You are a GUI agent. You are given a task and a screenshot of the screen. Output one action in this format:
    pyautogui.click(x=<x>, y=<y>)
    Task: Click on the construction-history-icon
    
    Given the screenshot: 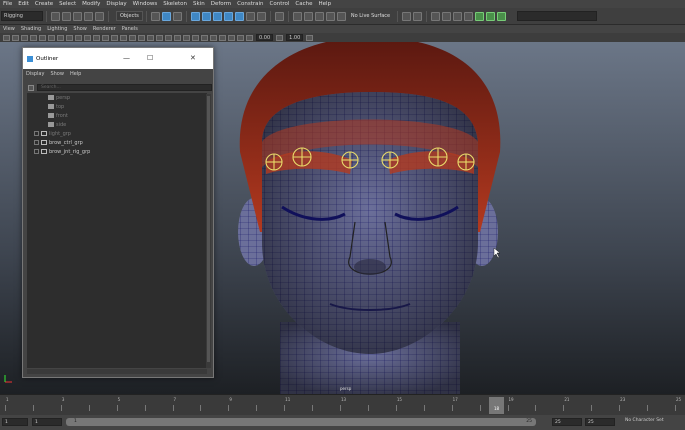 What is the action you would take?
    pyautogui.click(x=418, y=16)
    